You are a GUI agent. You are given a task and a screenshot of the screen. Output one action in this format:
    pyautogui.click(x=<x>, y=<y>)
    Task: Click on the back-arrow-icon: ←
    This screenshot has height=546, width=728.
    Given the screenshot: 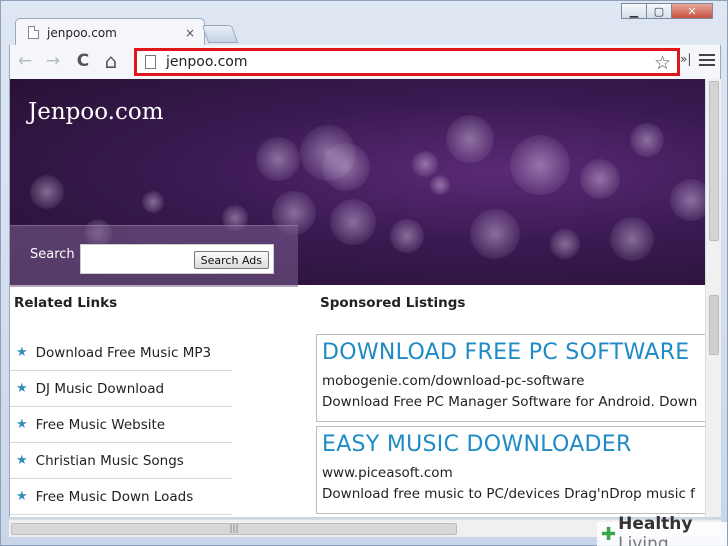 What is the action you would take?
    pyautogui.click(x=25, y=61)
    